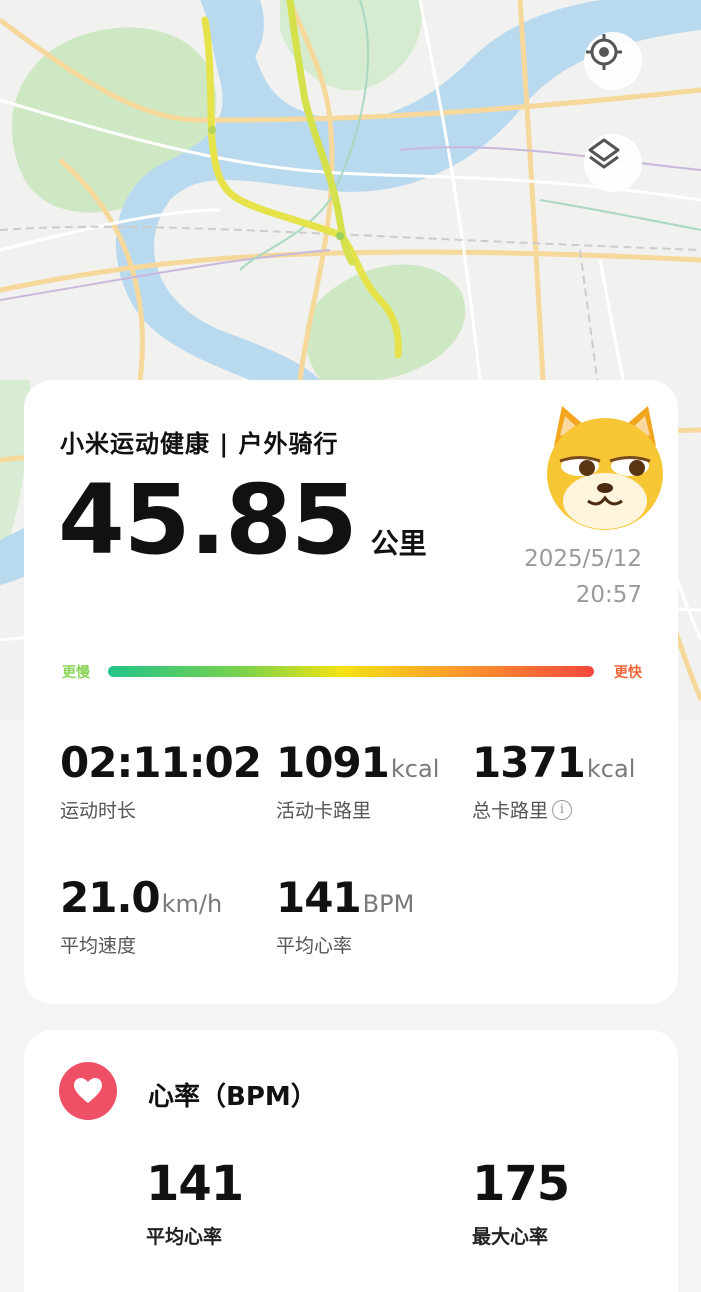  Describe the element at coordinates (628, 673) in the screenshot. I see `speed-fast-label: 更快` at that location.